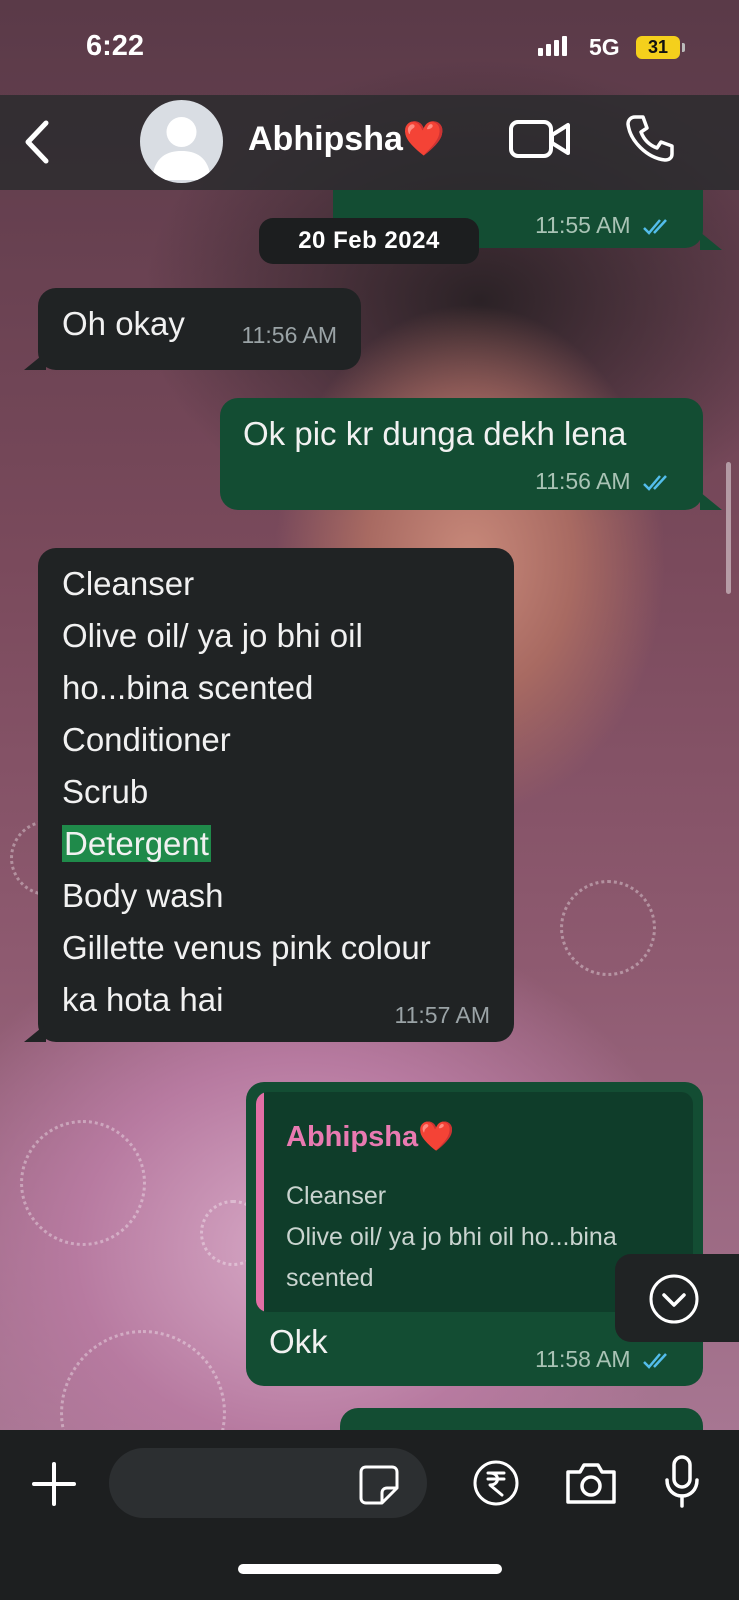 The image size is (739, 1600). Describe the element at coordinates (188, 687) in the screenshot. I see `message-line: ho...bina scented` at that location.